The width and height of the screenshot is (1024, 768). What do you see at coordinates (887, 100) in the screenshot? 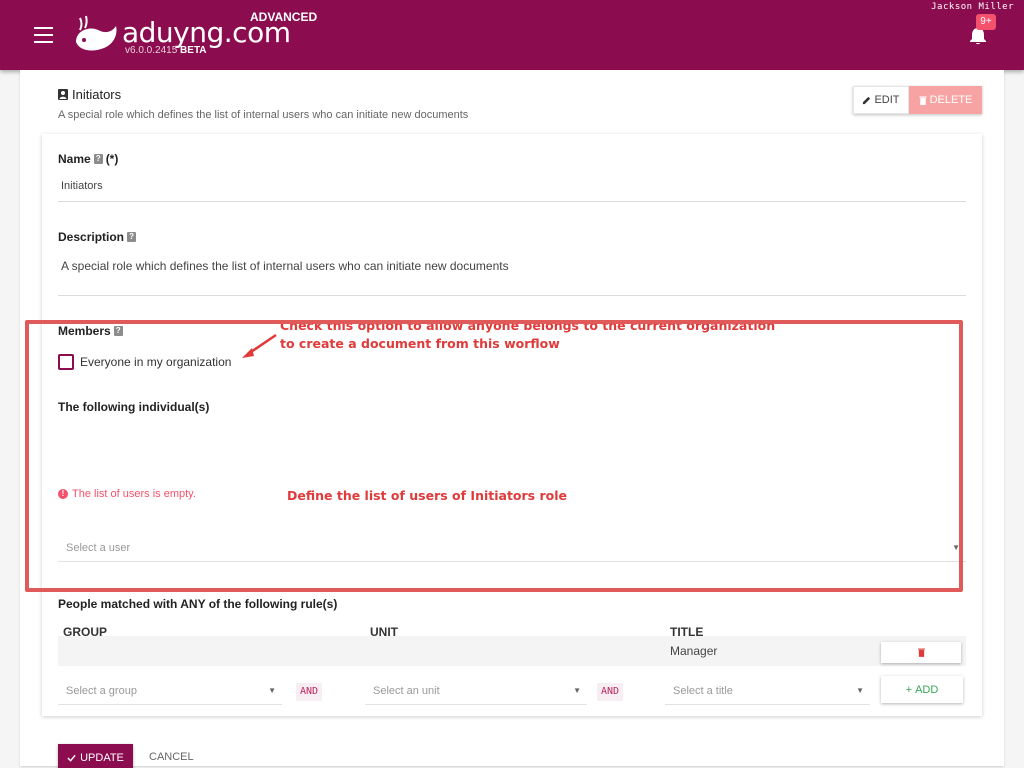
I see `edit-button-label: EDIT` at bounding box center [887, 100].